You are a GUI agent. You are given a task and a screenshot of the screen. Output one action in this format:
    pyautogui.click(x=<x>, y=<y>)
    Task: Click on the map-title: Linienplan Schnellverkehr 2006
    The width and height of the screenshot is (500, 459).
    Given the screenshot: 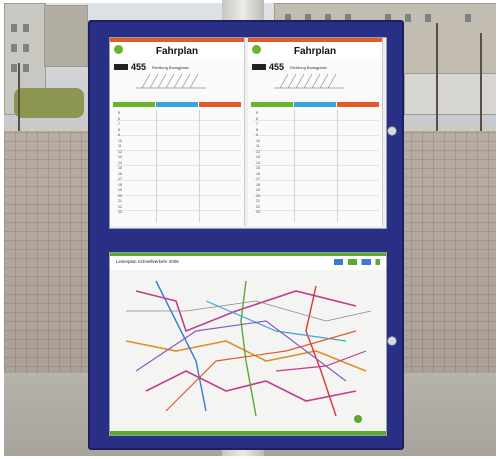 What is the action you would take?
    pyautogui.click(x=147, y=261)
    